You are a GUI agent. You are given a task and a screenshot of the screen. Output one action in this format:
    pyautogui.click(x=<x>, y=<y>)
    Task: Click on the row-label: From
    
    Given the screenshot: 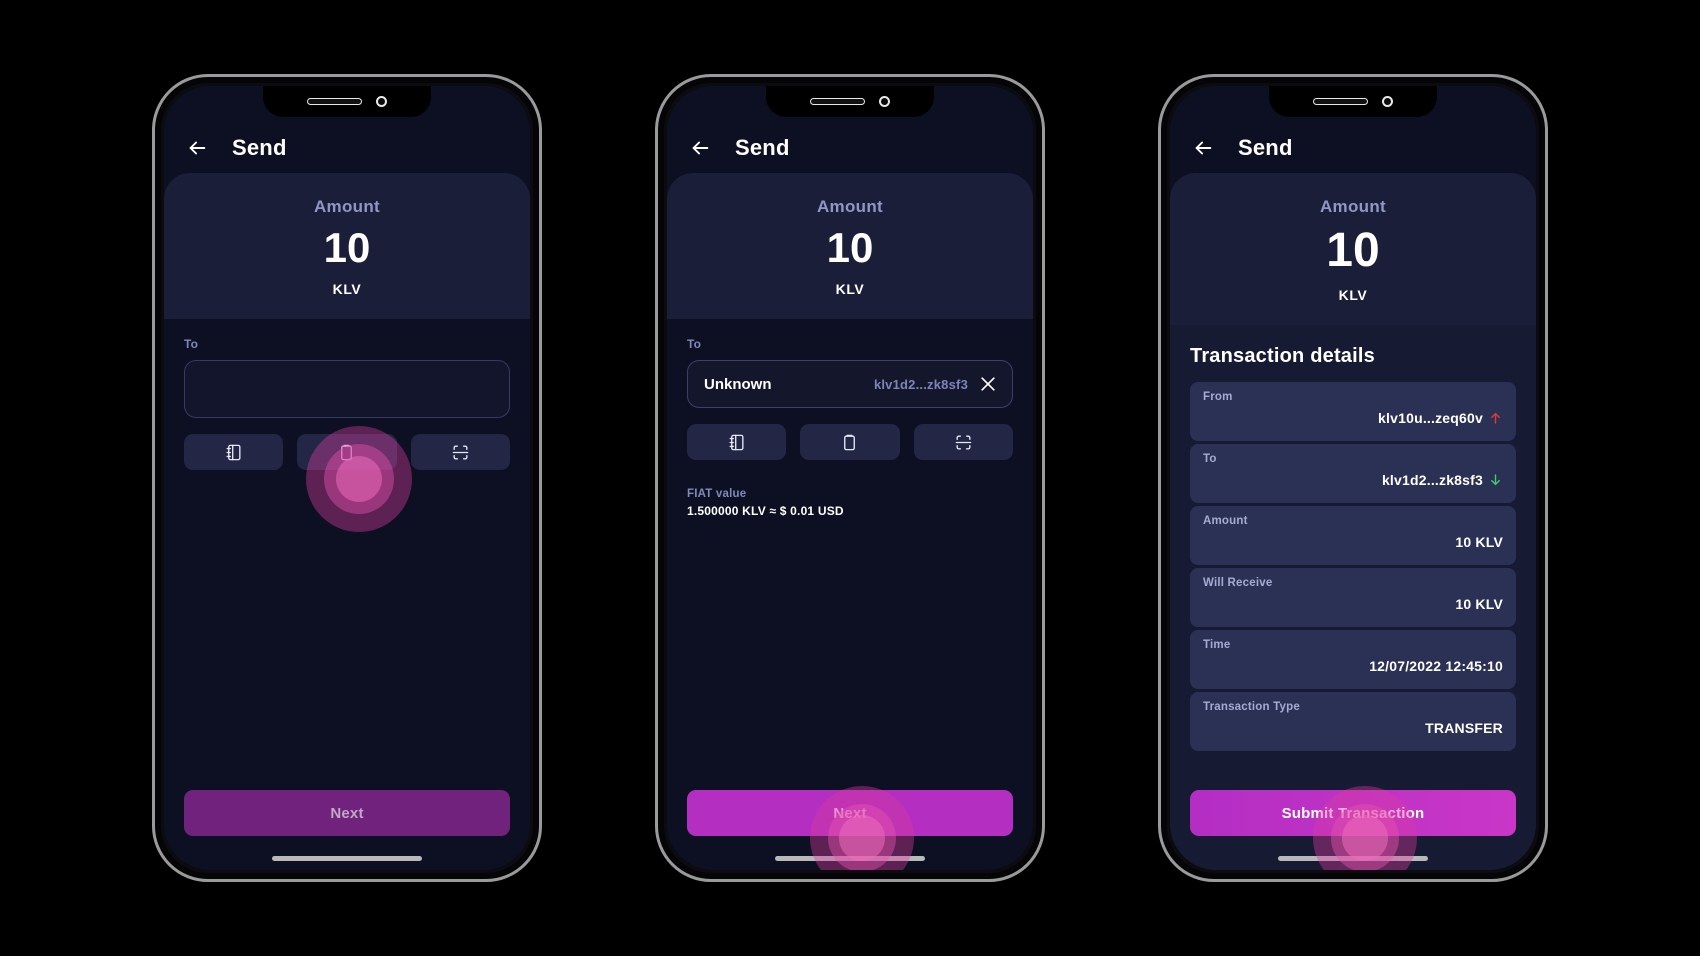 What is the action you would take?
    pyautogui.click(x=1218, y=397)
    